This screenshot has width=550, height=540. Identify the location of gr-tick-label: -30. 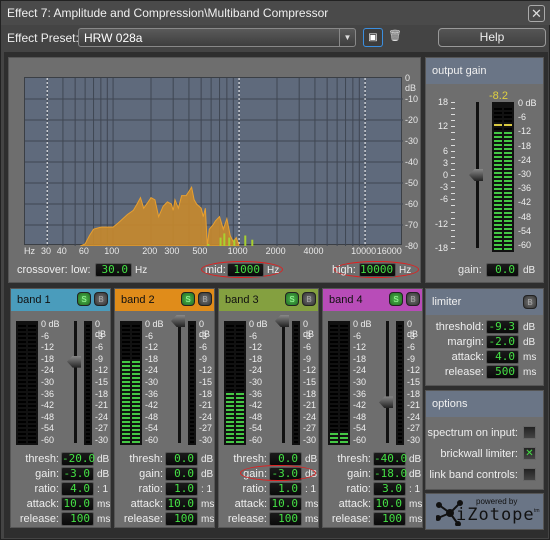
(310, 440).